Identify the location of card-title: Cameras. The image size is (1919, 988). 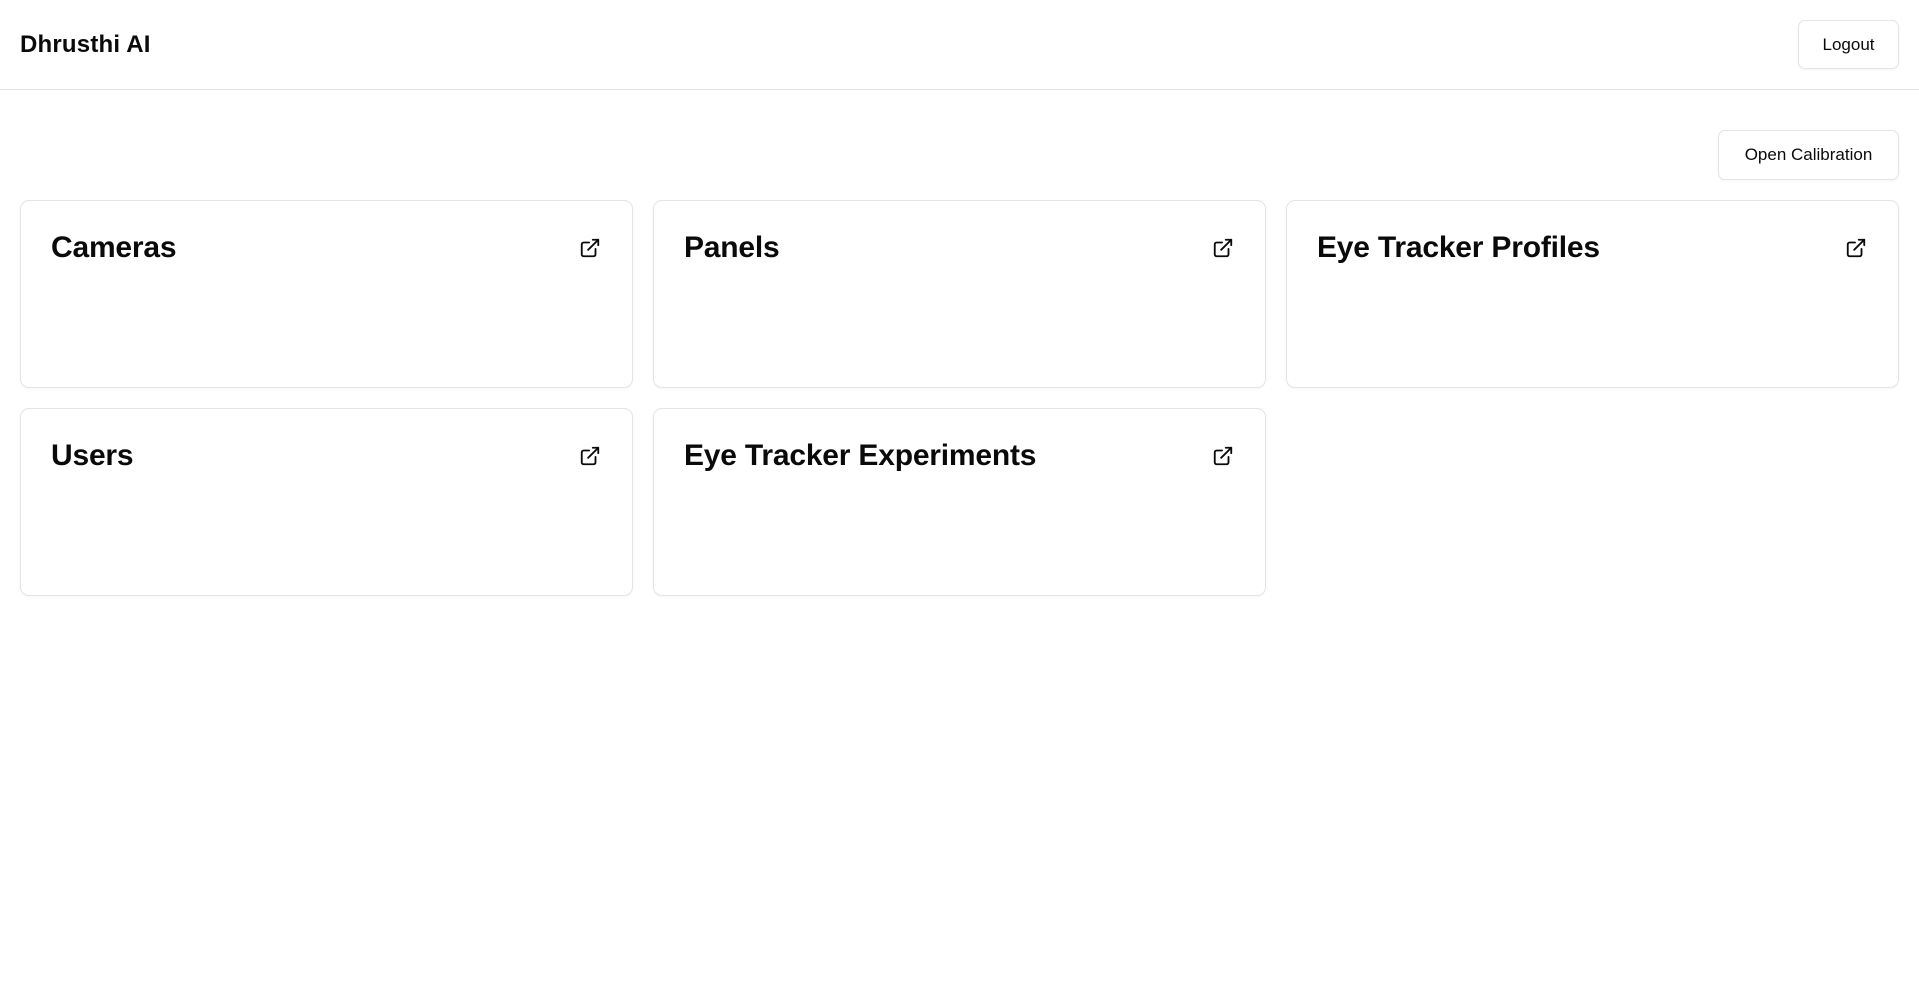
(114, 247).